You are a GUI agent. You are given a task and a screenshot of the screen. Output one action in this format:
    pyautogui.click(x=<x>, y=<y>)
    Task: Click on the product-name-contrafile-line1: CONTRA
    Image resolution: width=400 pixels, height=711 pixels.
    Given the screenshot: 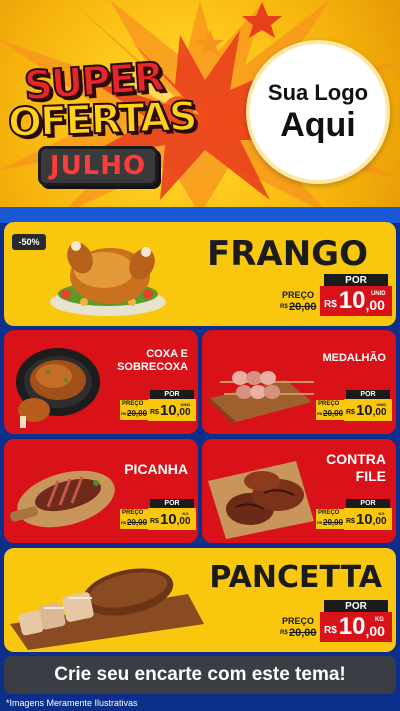 What is the action you would take?
    pyautogui.click(x=356, y=459)
    